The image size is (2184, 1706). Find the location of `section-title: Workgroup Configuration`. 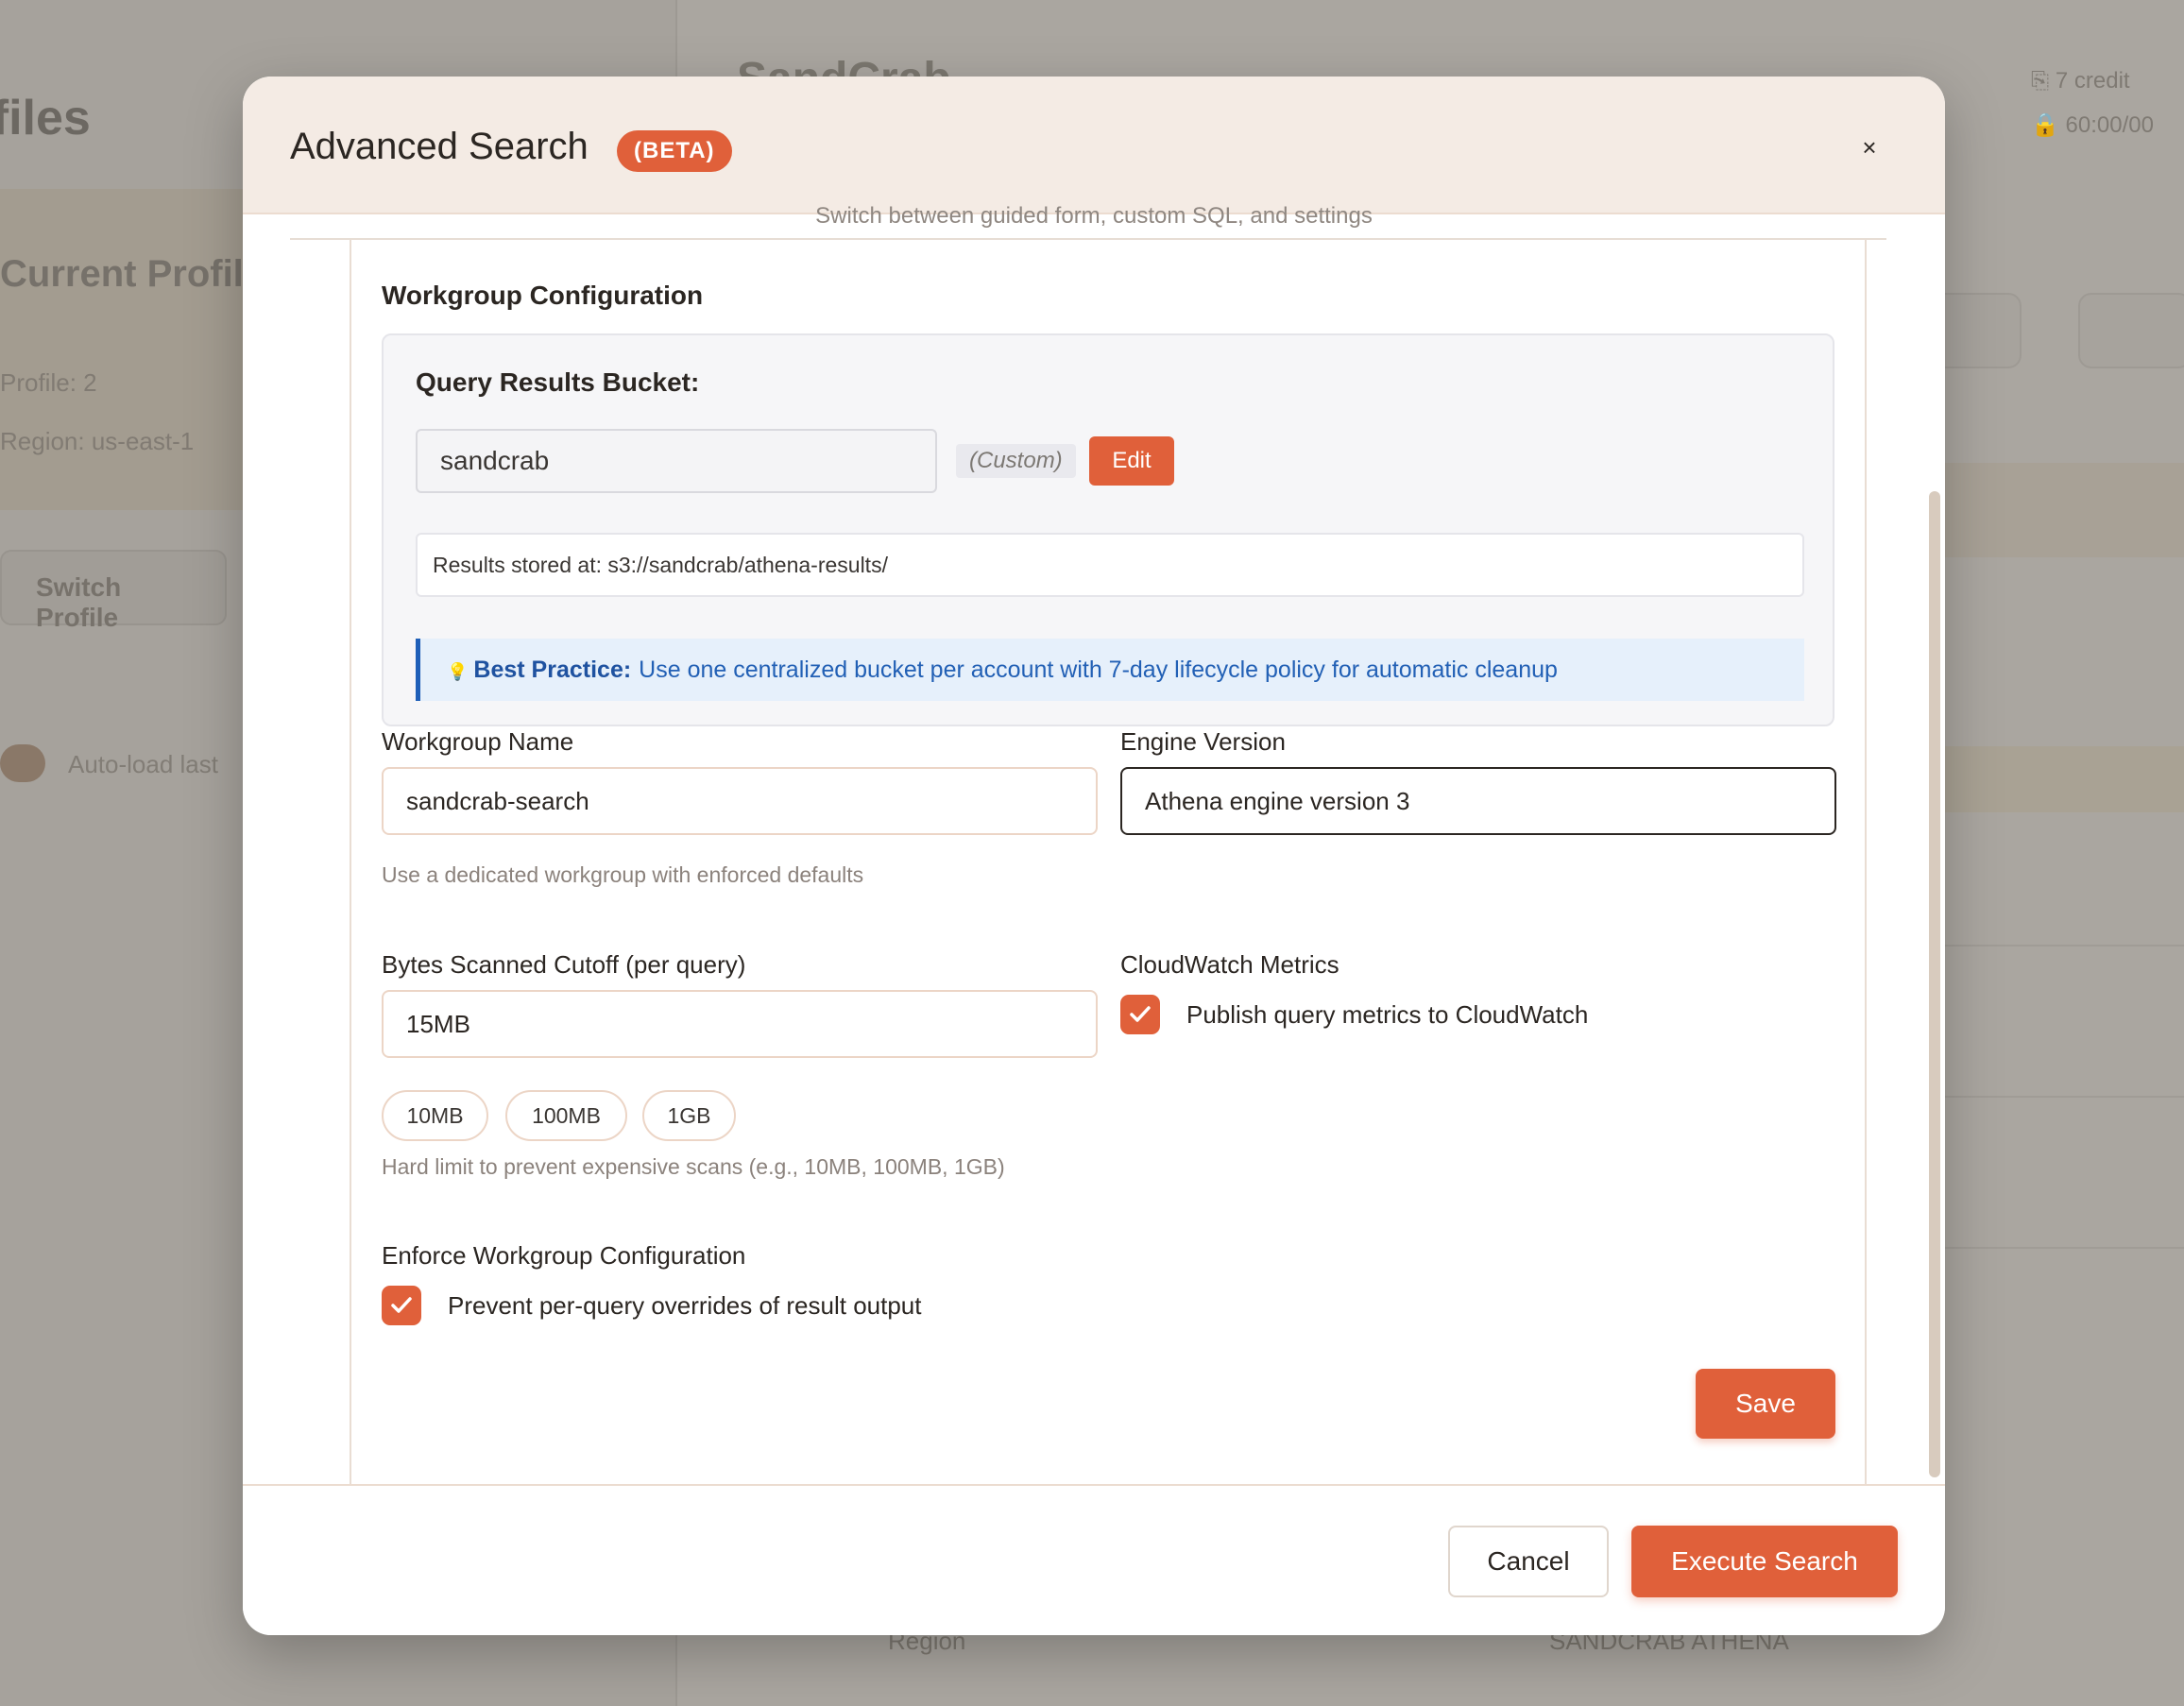

section-title: Workgroup Configuration is located at coordinates (543, 295).